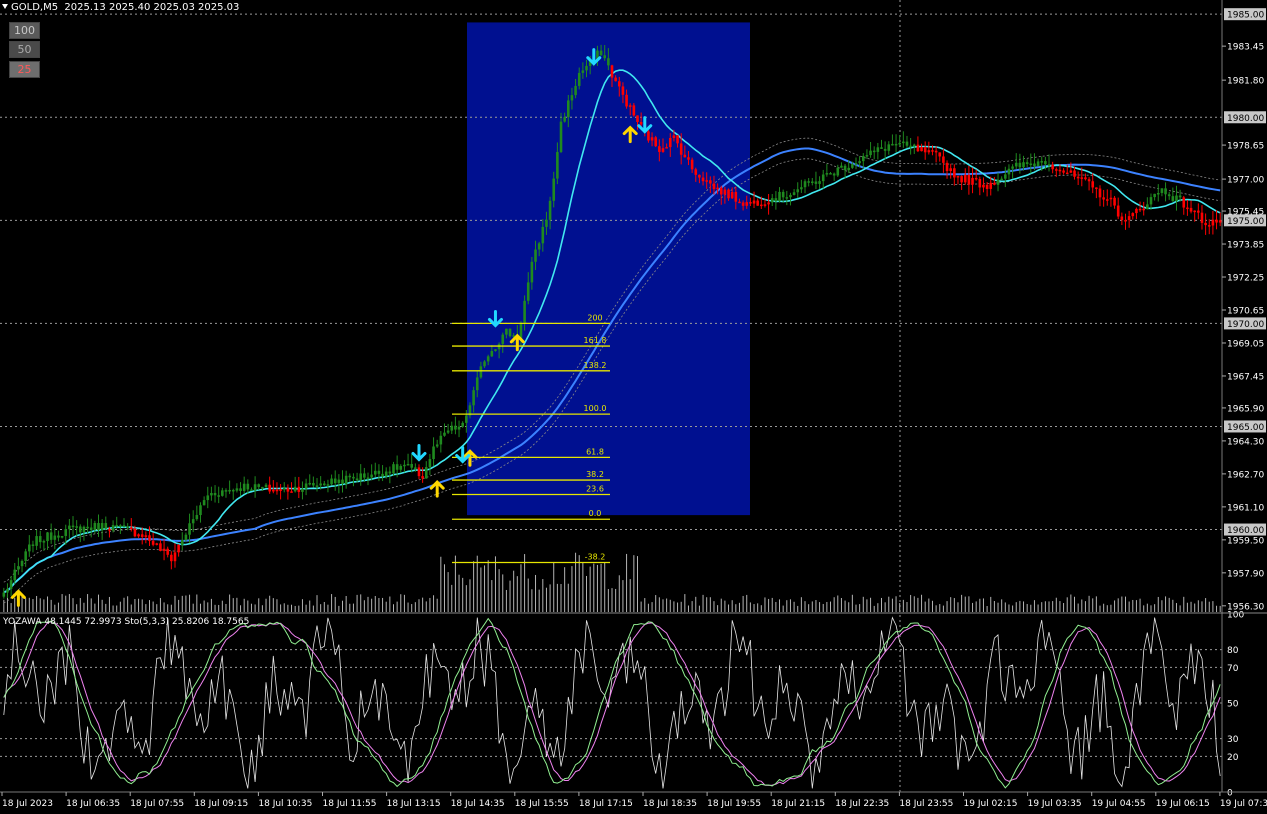 Image resolution: width=1267 pixels, height=814 pixels. I want to click on price-axis-label: 1965.00, so click(1245, 428).